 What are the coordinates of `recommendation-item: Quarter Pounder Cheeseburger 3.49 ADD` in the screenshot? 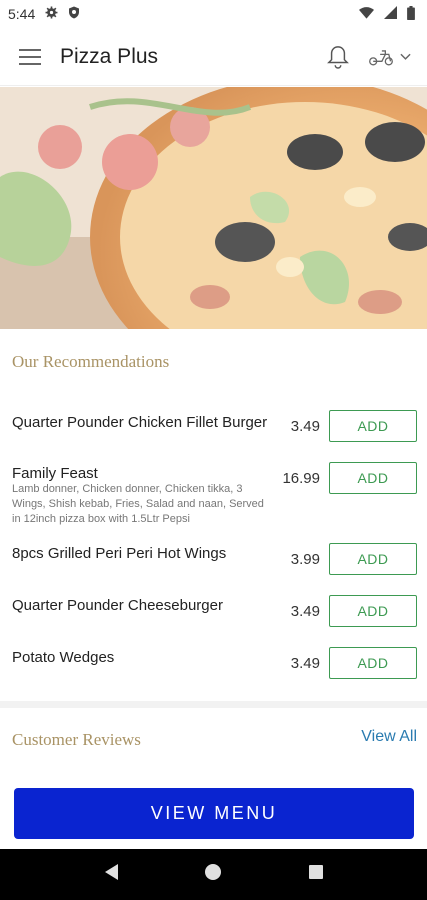 It's located at (214, 612).